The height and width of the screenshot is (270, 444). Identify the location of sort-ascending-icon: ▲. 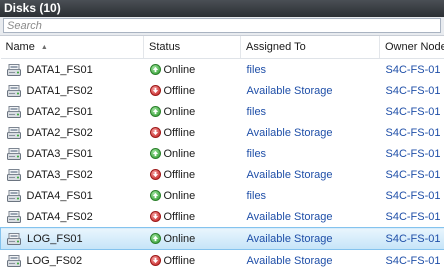
(44, 47).